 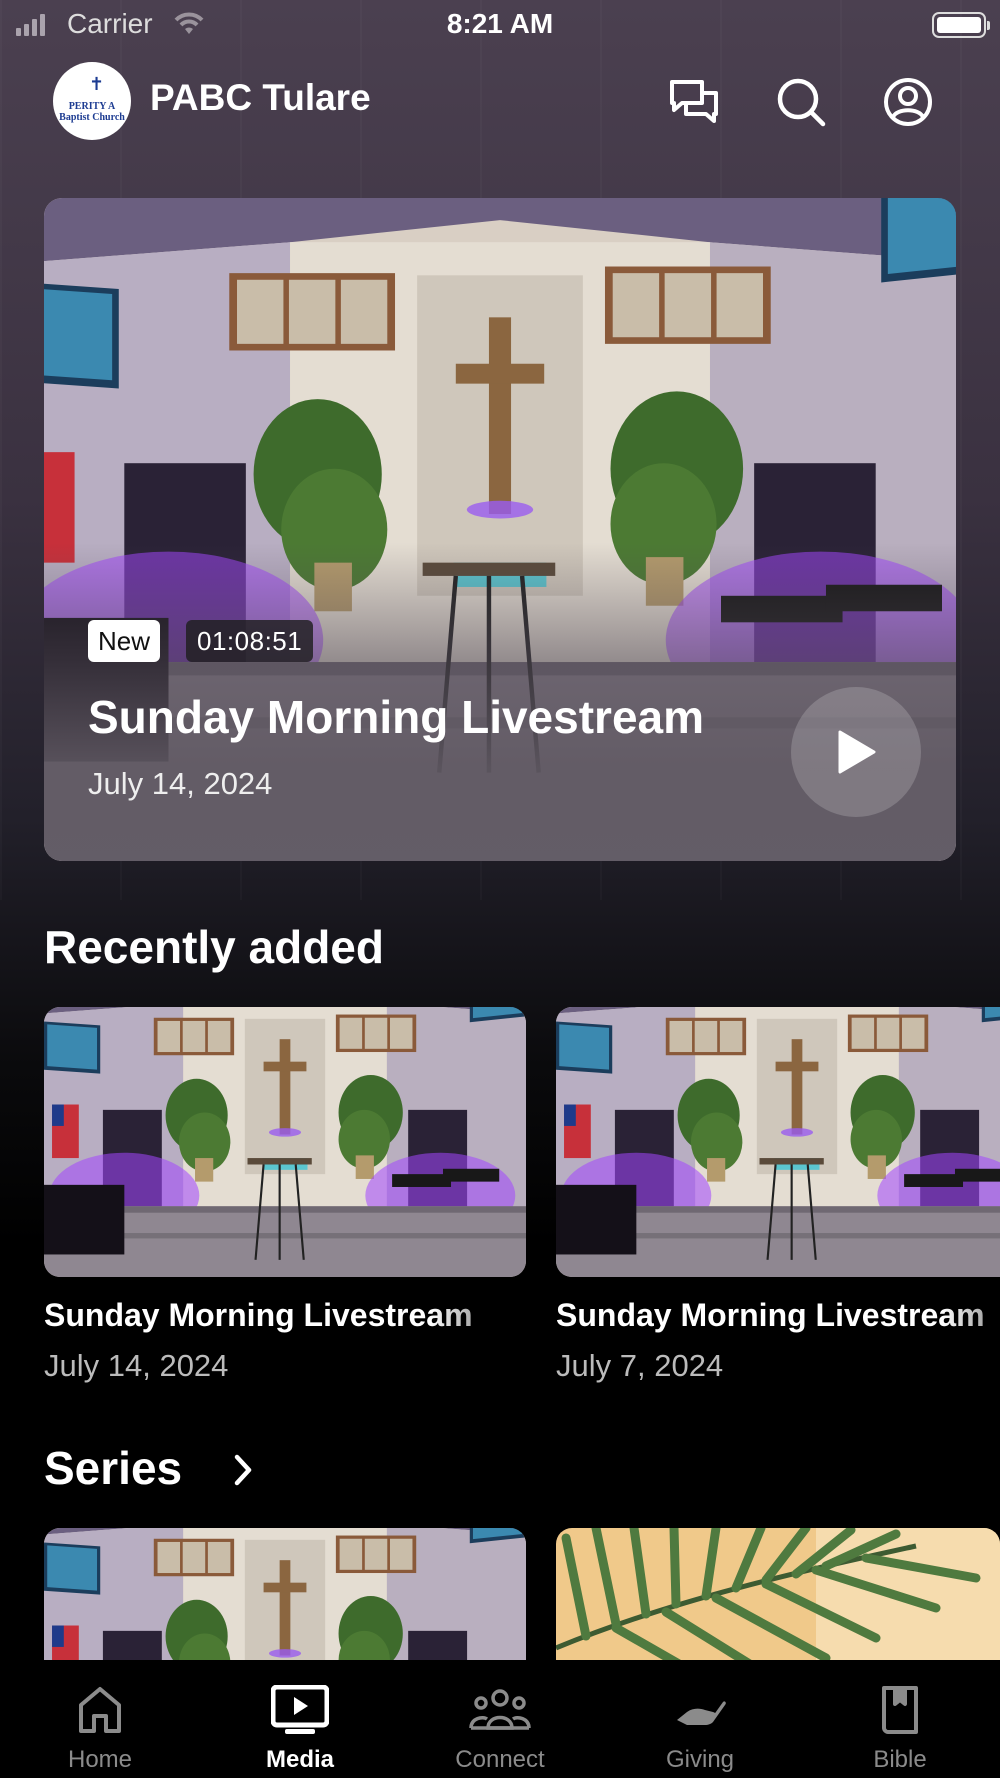 I want to click on home-icon, so click(x=100, y=1710).